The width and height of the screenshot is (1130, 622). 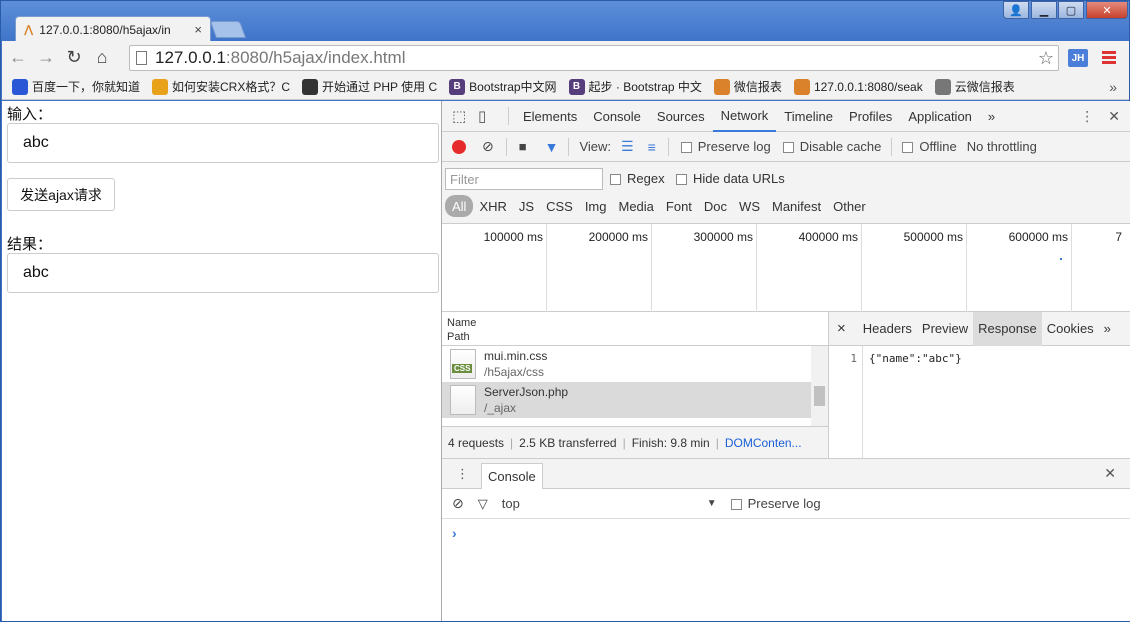 I want to click on table-row: CSS mui.min.css/h5ajax/css, so click(x=626, y=364).